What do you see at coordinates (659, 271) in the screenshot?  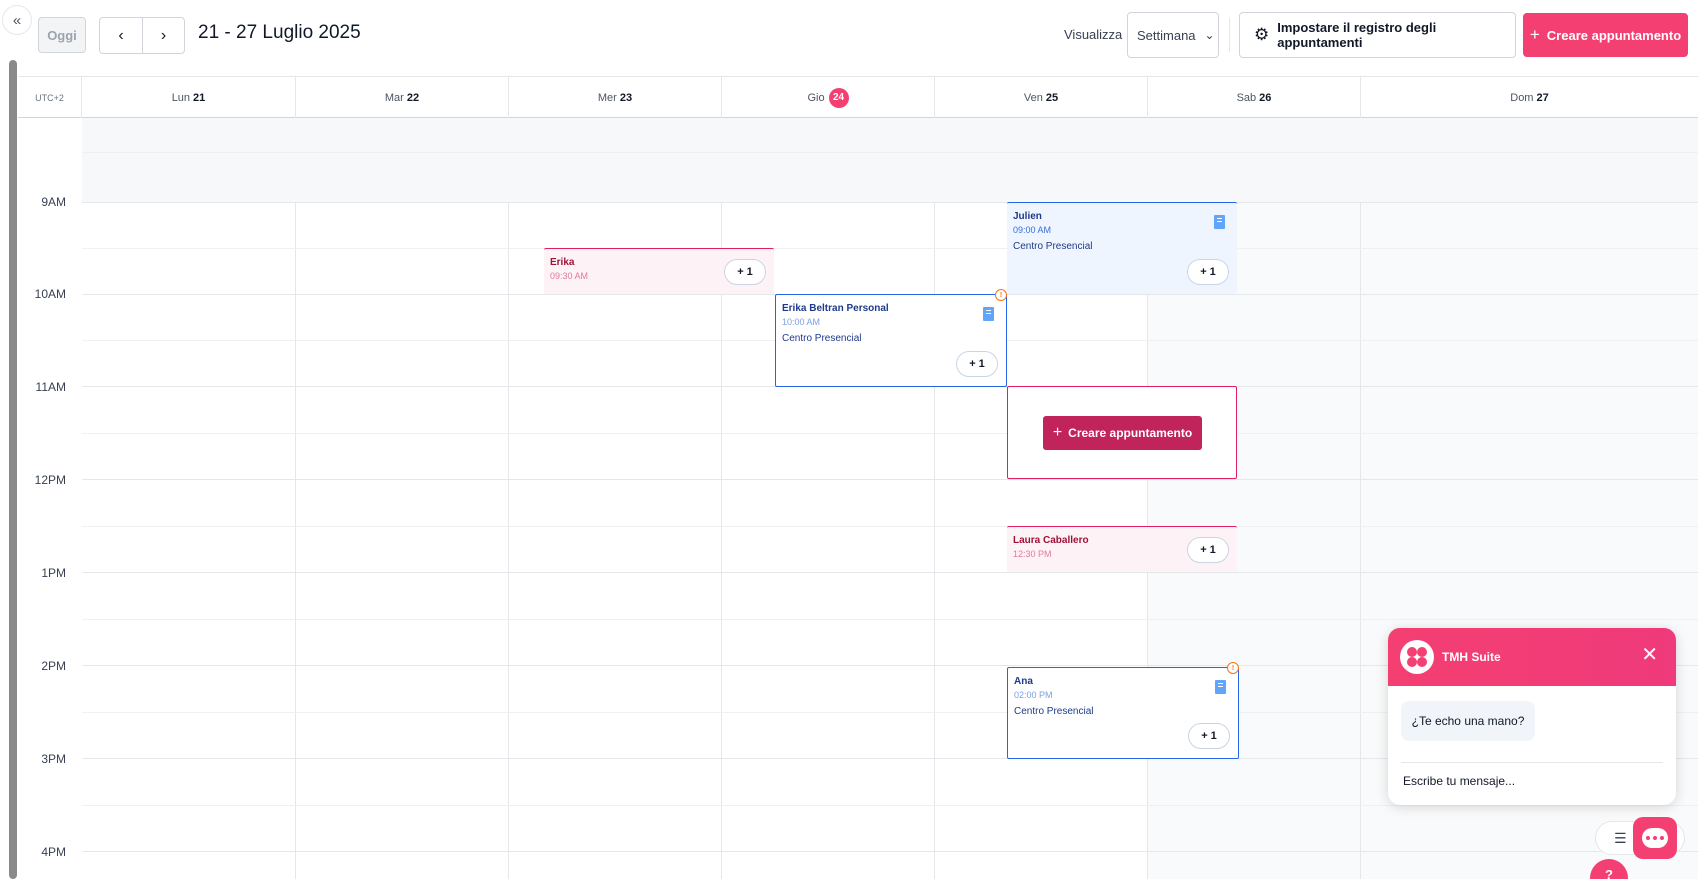 I see `appointment-card: Erika 09:30 AM + 1` at bounding box center [659, 271].